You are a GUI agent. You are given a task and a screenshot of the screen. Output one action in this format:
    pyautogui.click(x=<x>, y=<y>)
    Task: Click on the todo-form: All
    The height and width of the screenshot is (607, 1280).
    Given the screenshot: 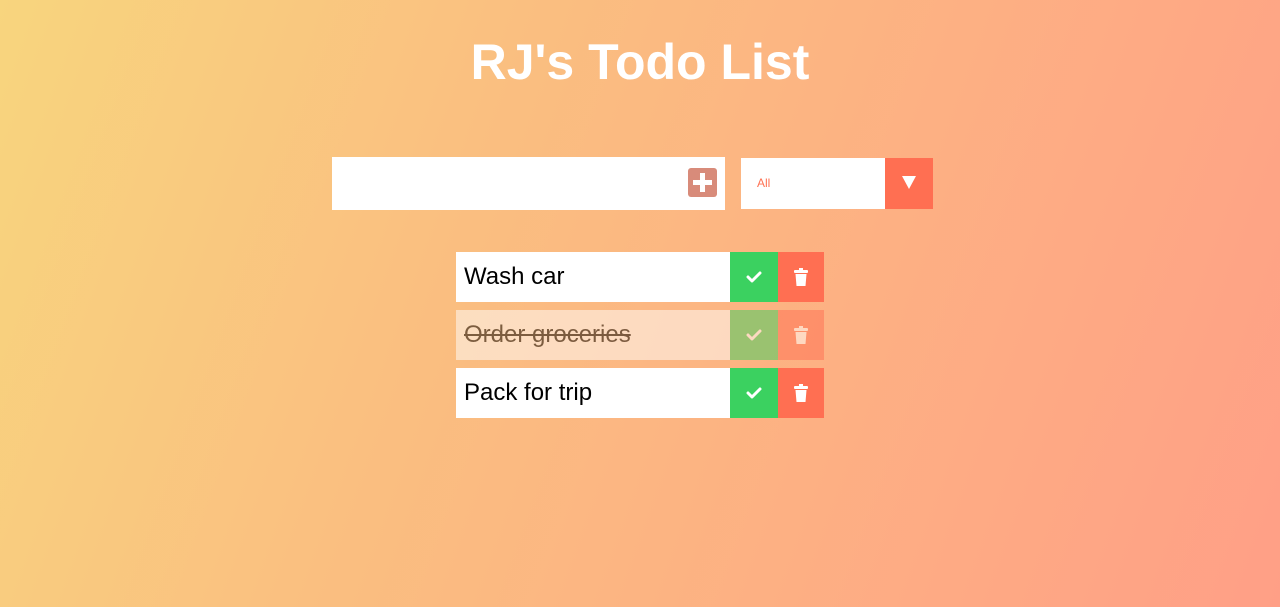 What is the action you would take?
    pyautogui.click(x=632, y=183)
    